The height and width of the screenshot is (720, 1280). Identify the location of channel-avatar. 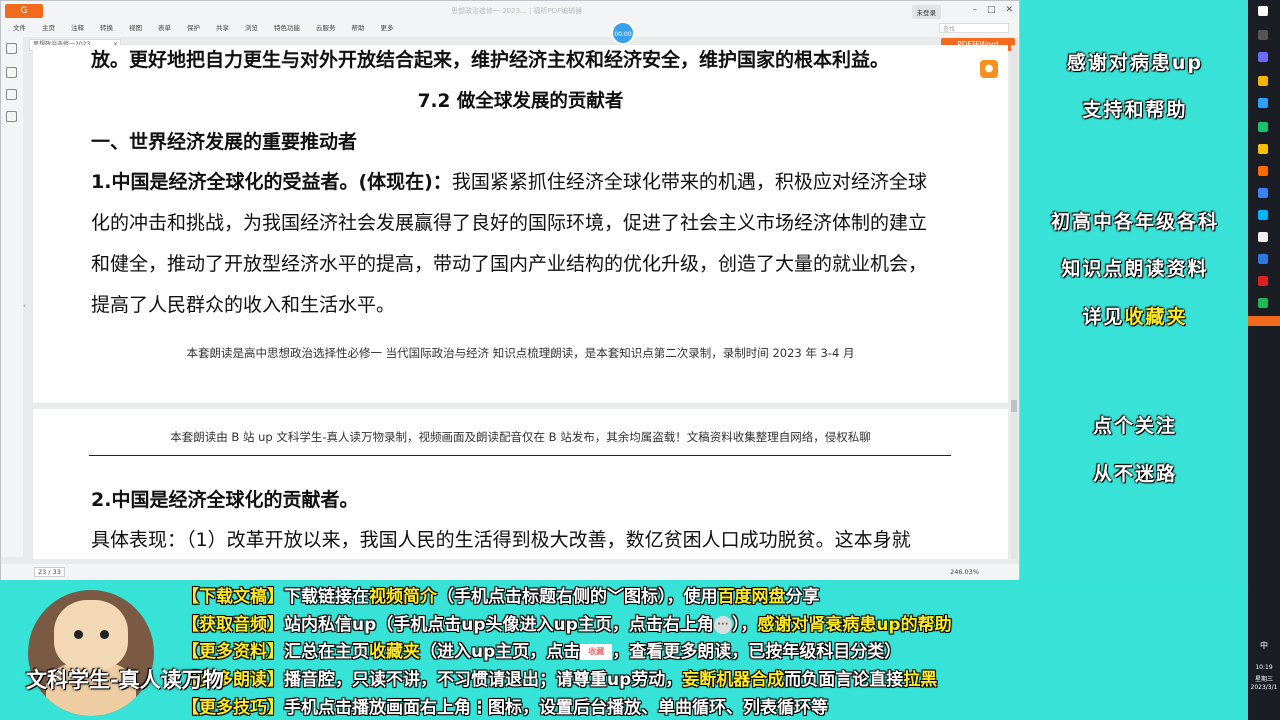
(91, 653).